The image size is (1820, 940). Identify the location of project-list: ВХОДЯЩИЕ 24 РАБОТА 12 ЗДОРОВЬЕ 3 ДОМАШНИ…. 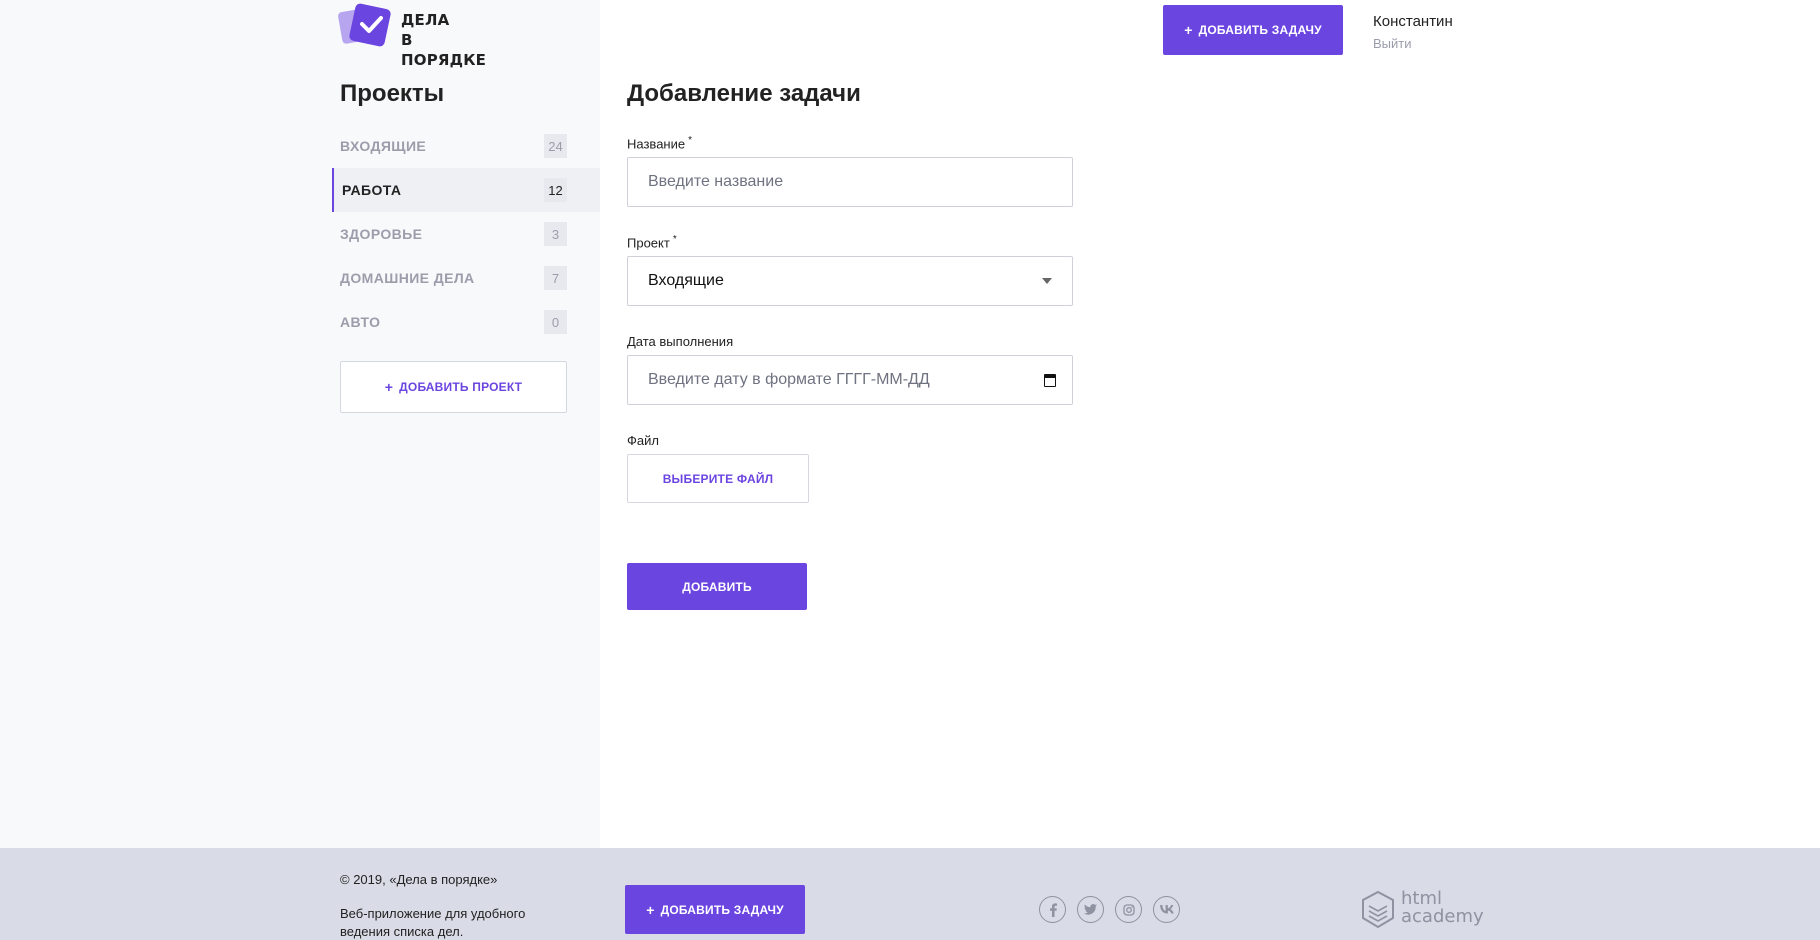
(466, 234).